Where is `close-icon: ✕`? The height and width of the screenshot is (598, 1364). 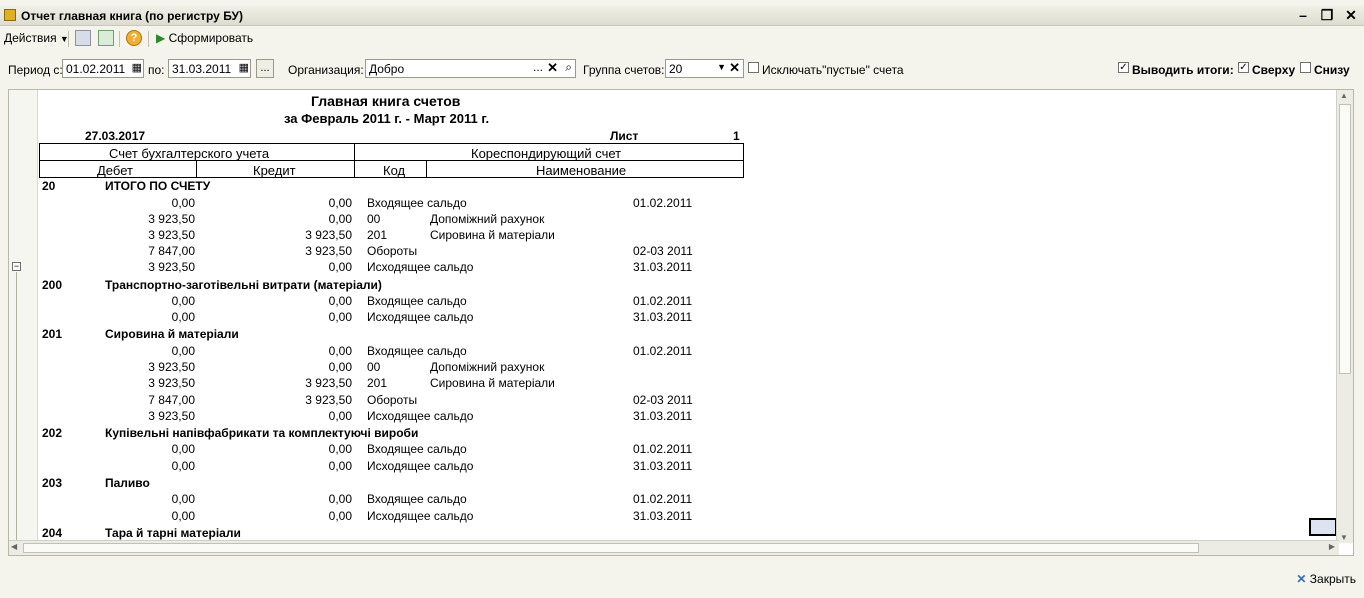
close-icon: ✕ is located at coordinates (1351, 15).